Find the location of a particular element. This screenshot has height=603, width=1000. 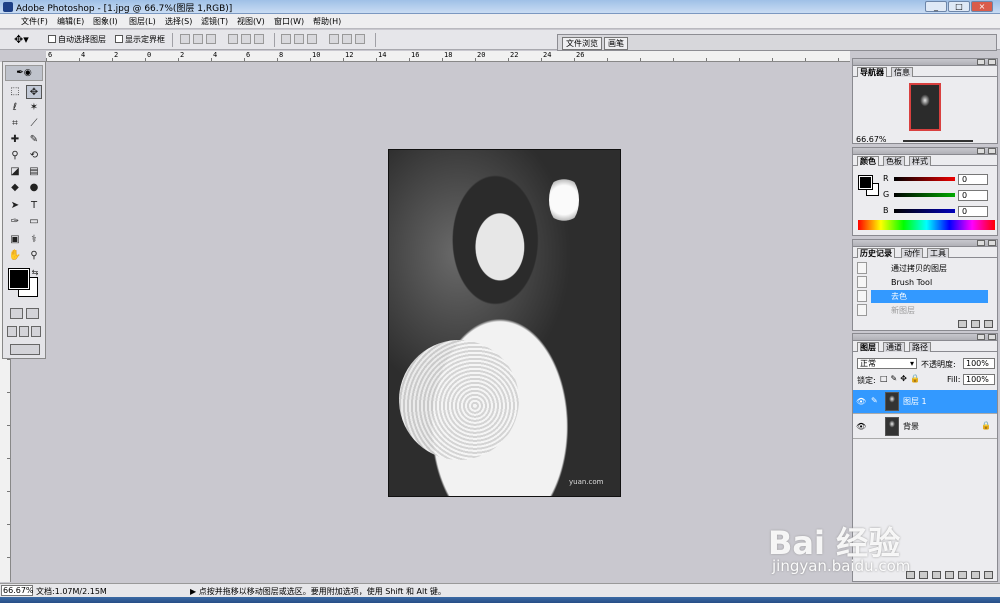

eye-icon: 👁 is located at coordinates (861, 402).